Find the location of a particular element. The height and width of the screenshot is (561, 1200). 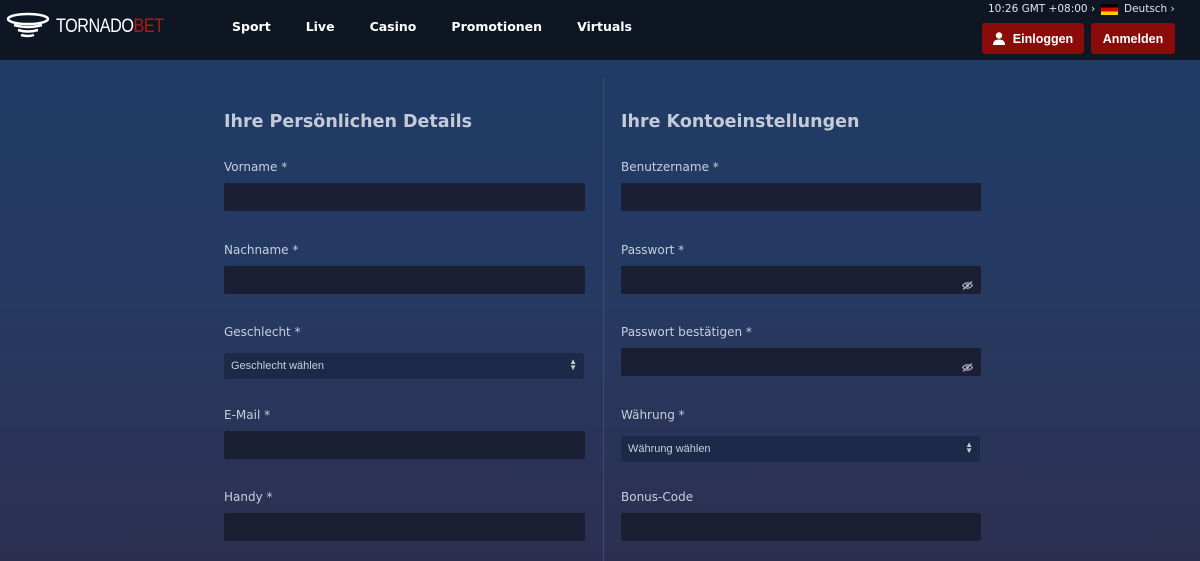

nachname-input is located at coordinates (404, 279).